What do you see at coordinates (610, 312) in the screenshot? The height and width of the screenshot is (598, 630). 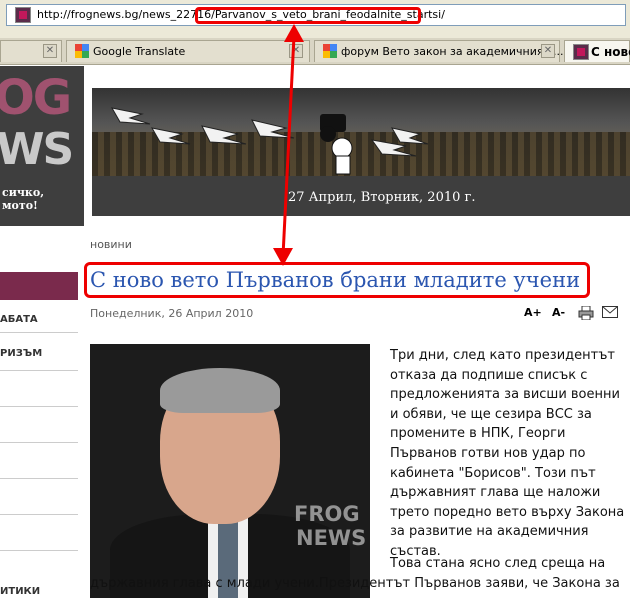 I see `email-icon` at bounding box center [610, 312].